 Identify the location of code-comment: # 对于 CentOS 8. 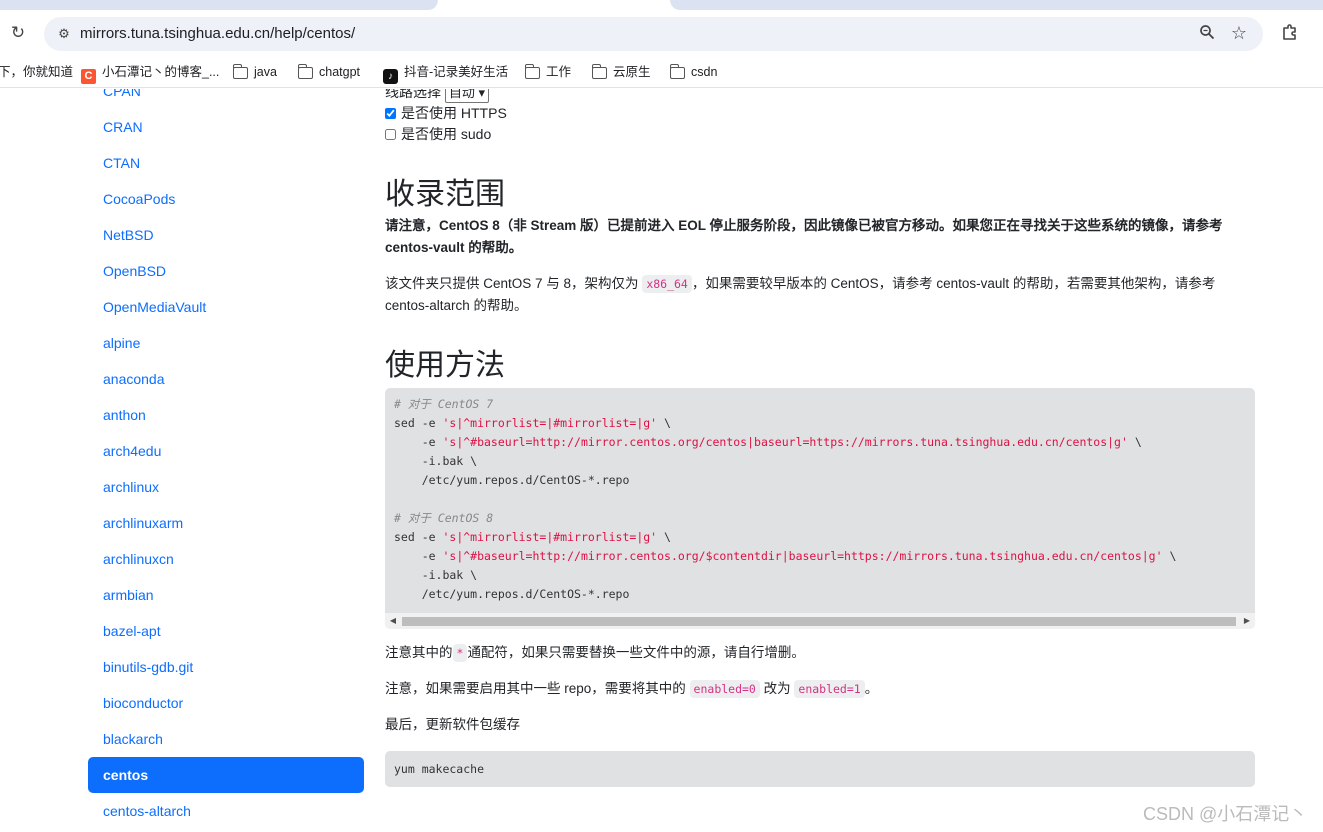
(444, 518).